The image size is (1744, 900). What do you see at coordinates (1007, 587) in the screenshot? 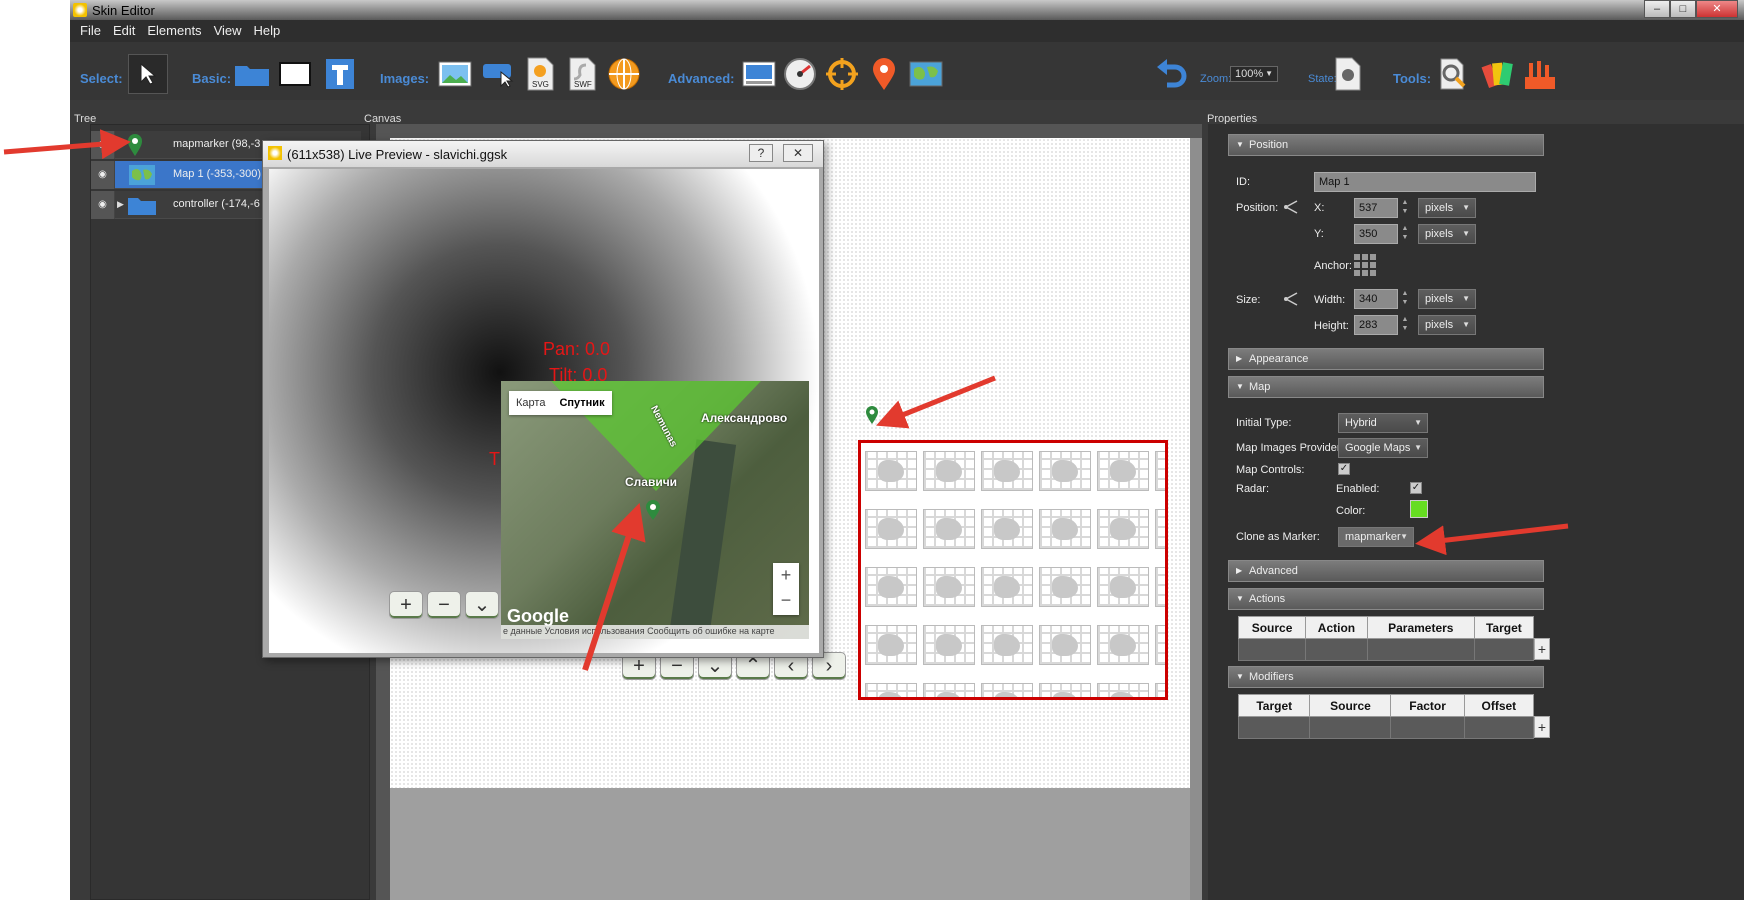
I see `map-tile-placeholder` at bounding box center [1007, 587].